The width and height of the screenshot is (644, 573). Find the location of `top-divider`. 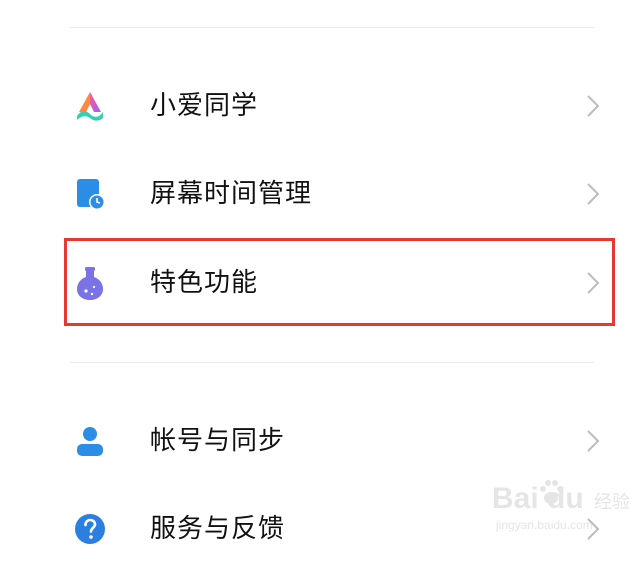

top-divider is located at coordinates (332, 27).